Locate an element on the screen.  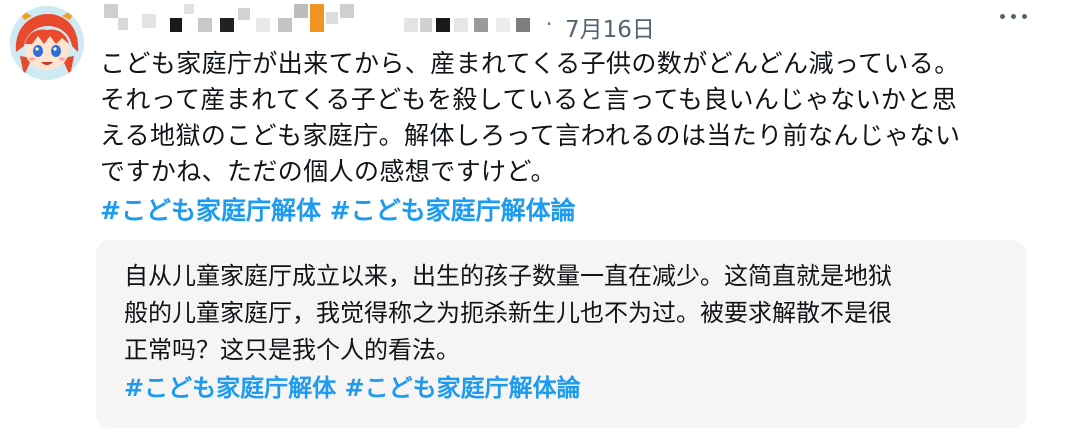
post-hashtags: #こども家庭庁解体 #こども家庭庁解体論 is located at coordinates (338, 209).